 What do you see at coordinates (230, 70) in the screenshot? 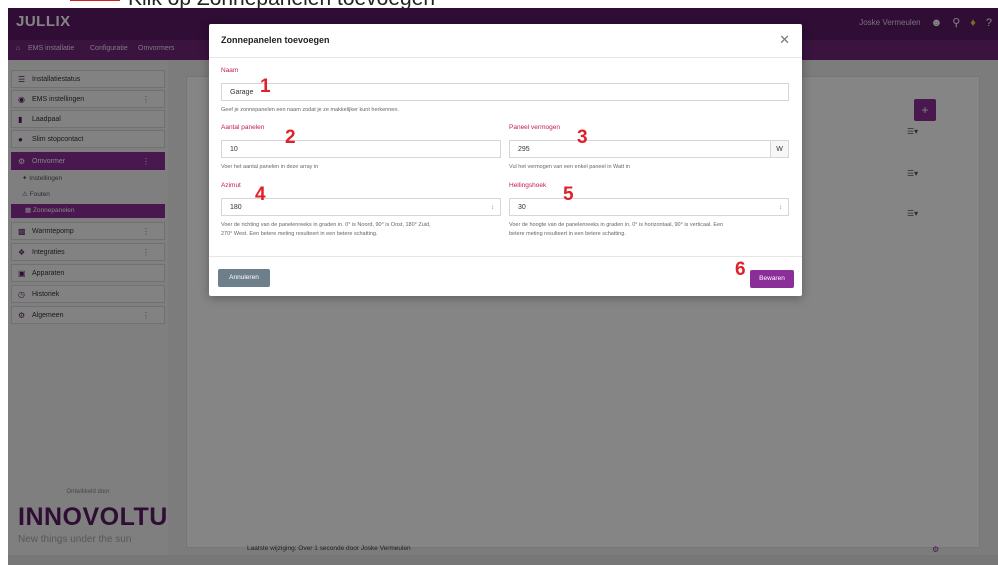
I see `name-label: Naam` at bounding box center [230, 70].